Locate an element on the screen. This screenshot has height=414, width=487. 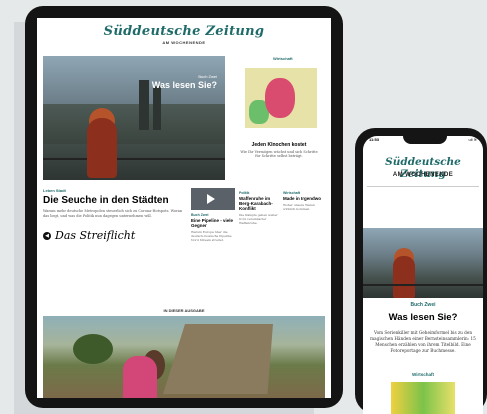
hero-spire is located at coordinates (144, 105).